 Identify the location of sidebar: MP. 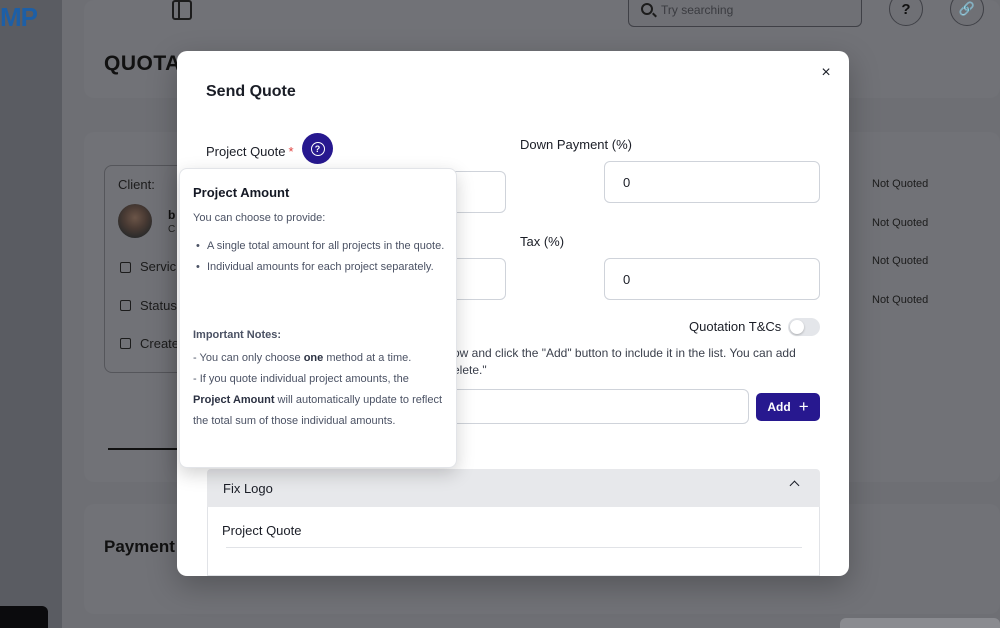
(31, 314).